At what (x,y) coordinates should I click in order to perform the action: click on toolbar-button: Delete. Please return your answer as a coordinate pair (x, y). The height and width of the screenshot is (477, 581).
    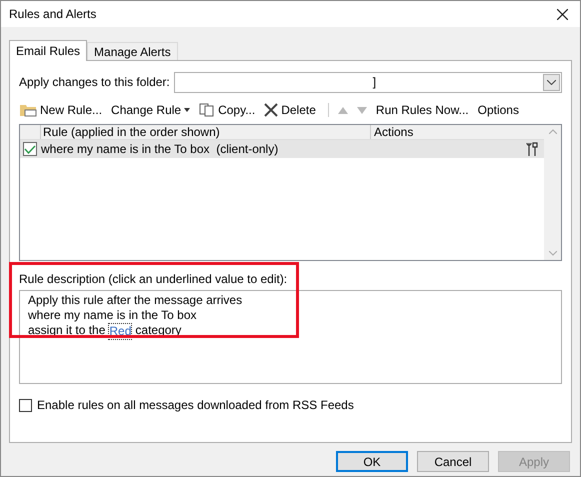
    Looking at the image, I should click on (296, 110).